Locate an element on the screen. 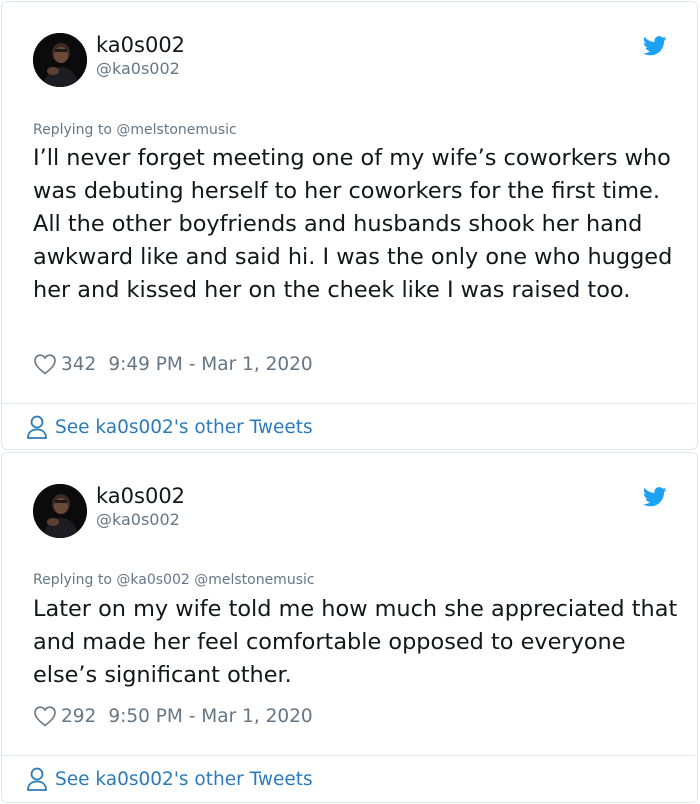  replying-to: Replying to @melstonemusic is located at coordinates (135, 130).